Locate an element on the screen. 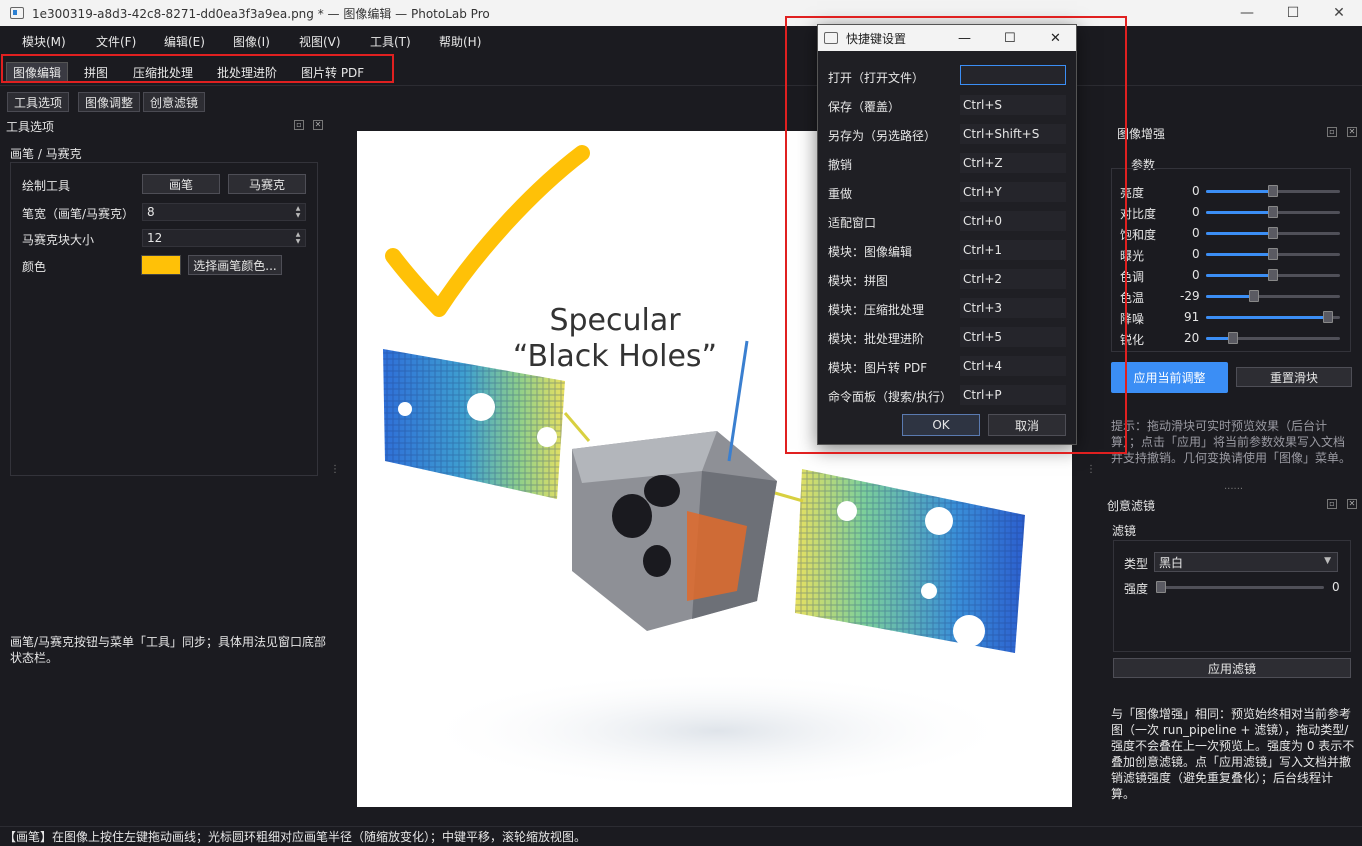  menu-help: 帮助(H) is located at coordinates (460, 41).